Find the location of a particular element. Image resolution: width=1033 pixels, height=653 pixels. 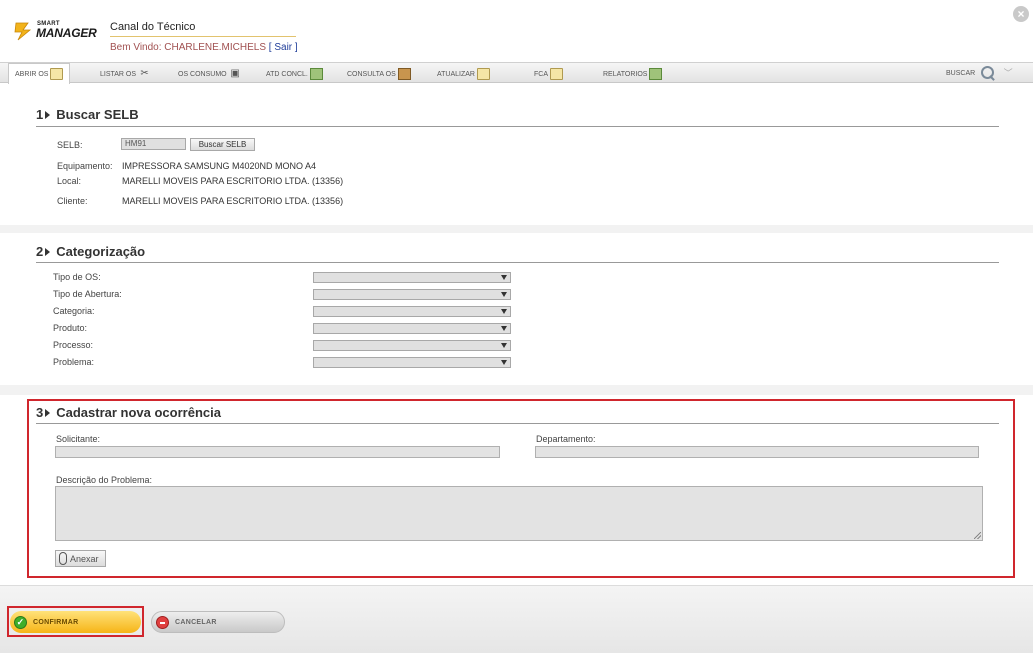

attach-button: Anexar is located at coordinates (80, 558).